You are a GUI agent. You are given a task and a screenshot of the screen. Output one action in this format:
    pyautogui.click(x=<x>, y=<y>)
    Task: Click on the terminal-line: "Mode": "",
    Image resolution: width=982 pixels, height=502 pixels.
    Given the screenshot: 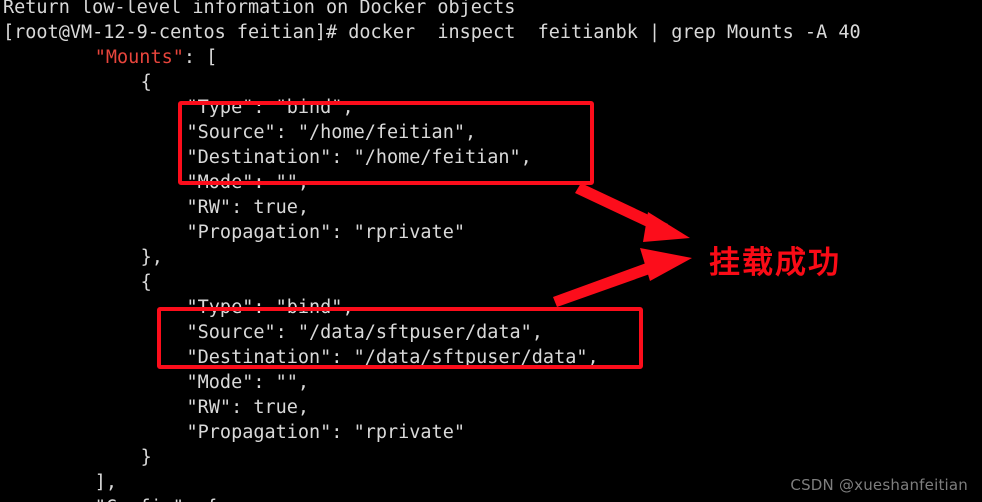 What is the action you would take?
    pyautogui.click(x=492, y=382)
    